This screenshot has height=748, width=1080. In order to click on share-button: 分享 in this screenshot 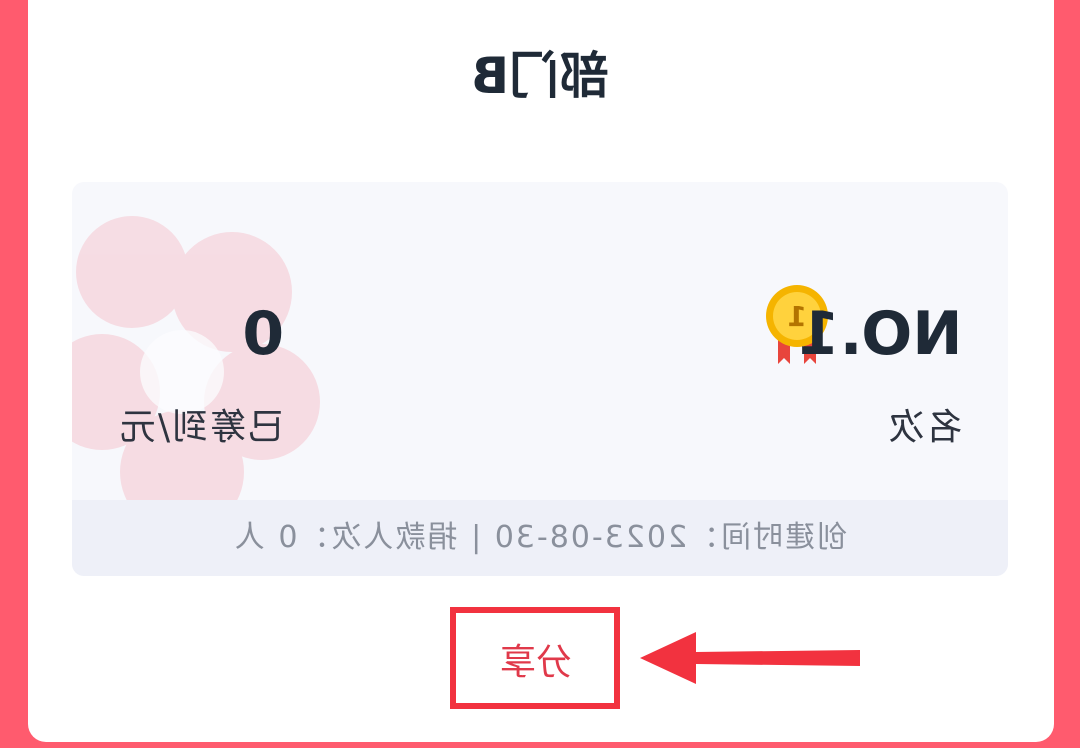, I will do `click(536, 659)`.